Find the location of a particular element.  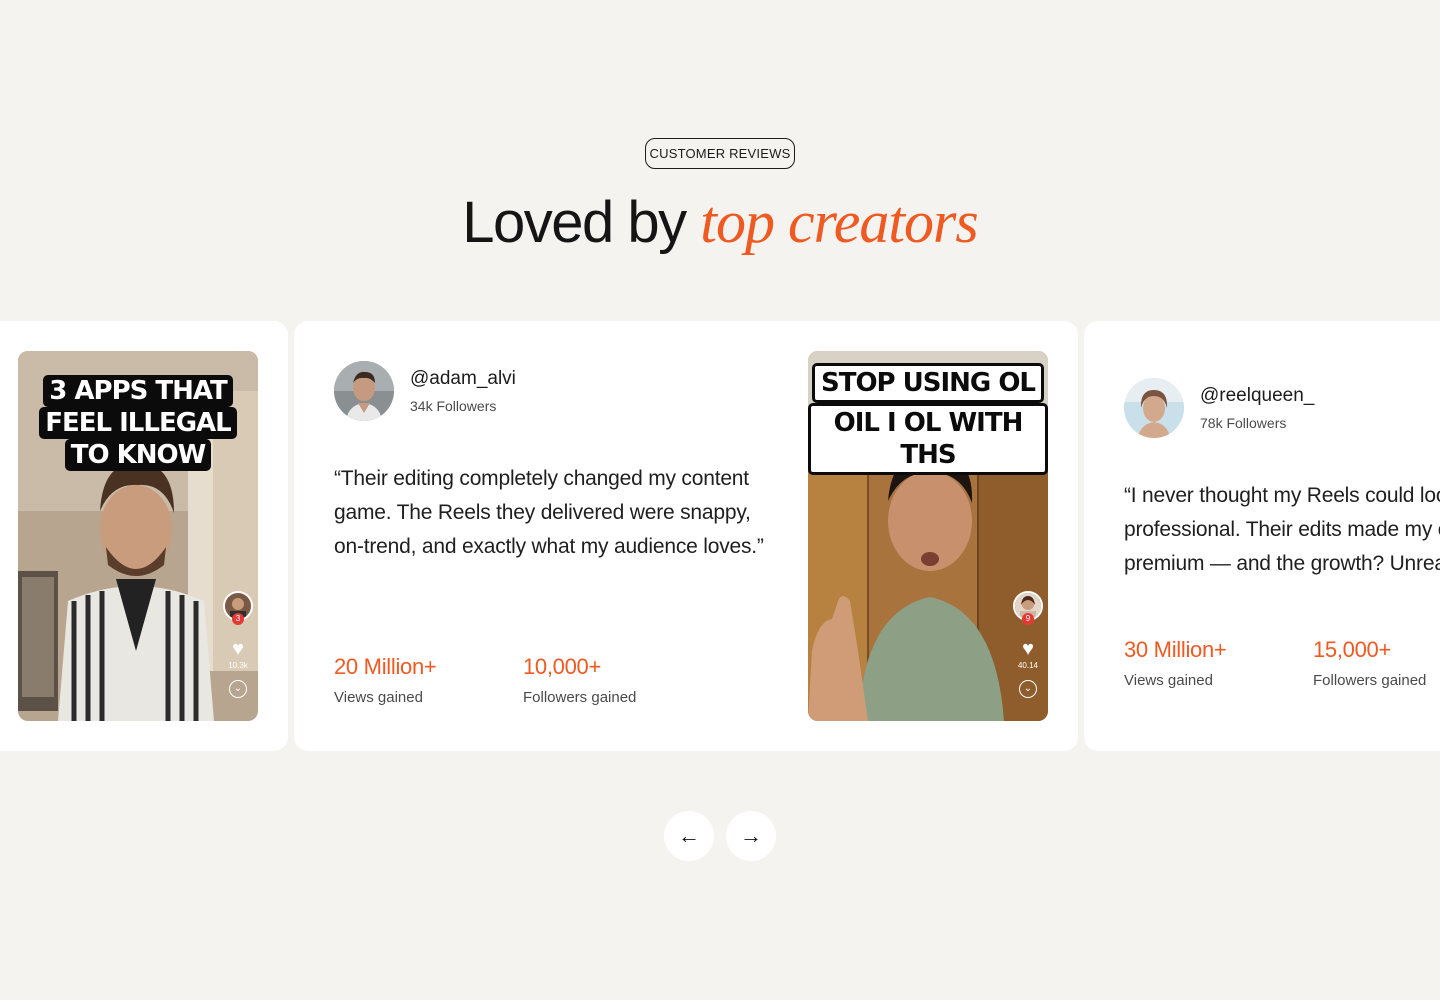

arrow-right-icon: → is located at coordinates (751, 835).